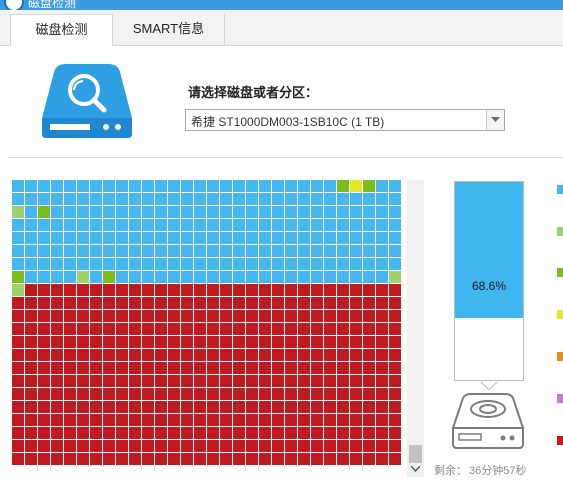 This screenshot has height=485, width=563. Describe the element at coordinates (495, 120) in the screenshot. I see `dropdown-button` at that location.